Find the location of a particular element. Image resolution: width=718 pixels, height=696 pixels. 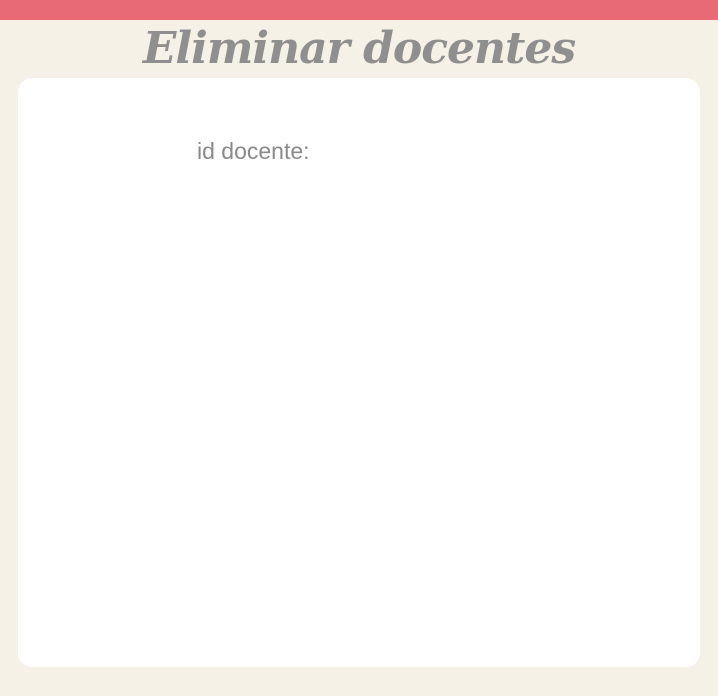

top-accent-bar is located at coordinates (359, 10).